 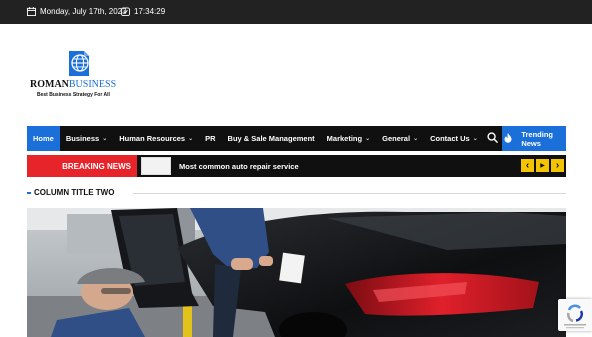 I want to click on section-title: COLUMN TITLE TWO, so click(x=74, y=192).